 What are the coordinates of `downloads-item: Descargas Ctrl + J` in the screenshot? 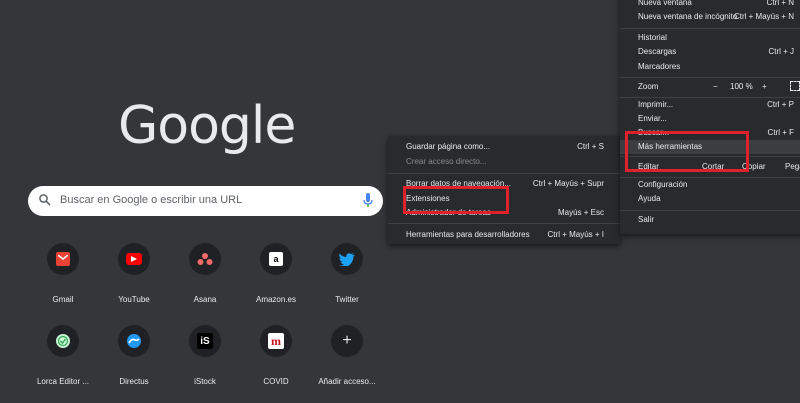 It's located at (710, 52).